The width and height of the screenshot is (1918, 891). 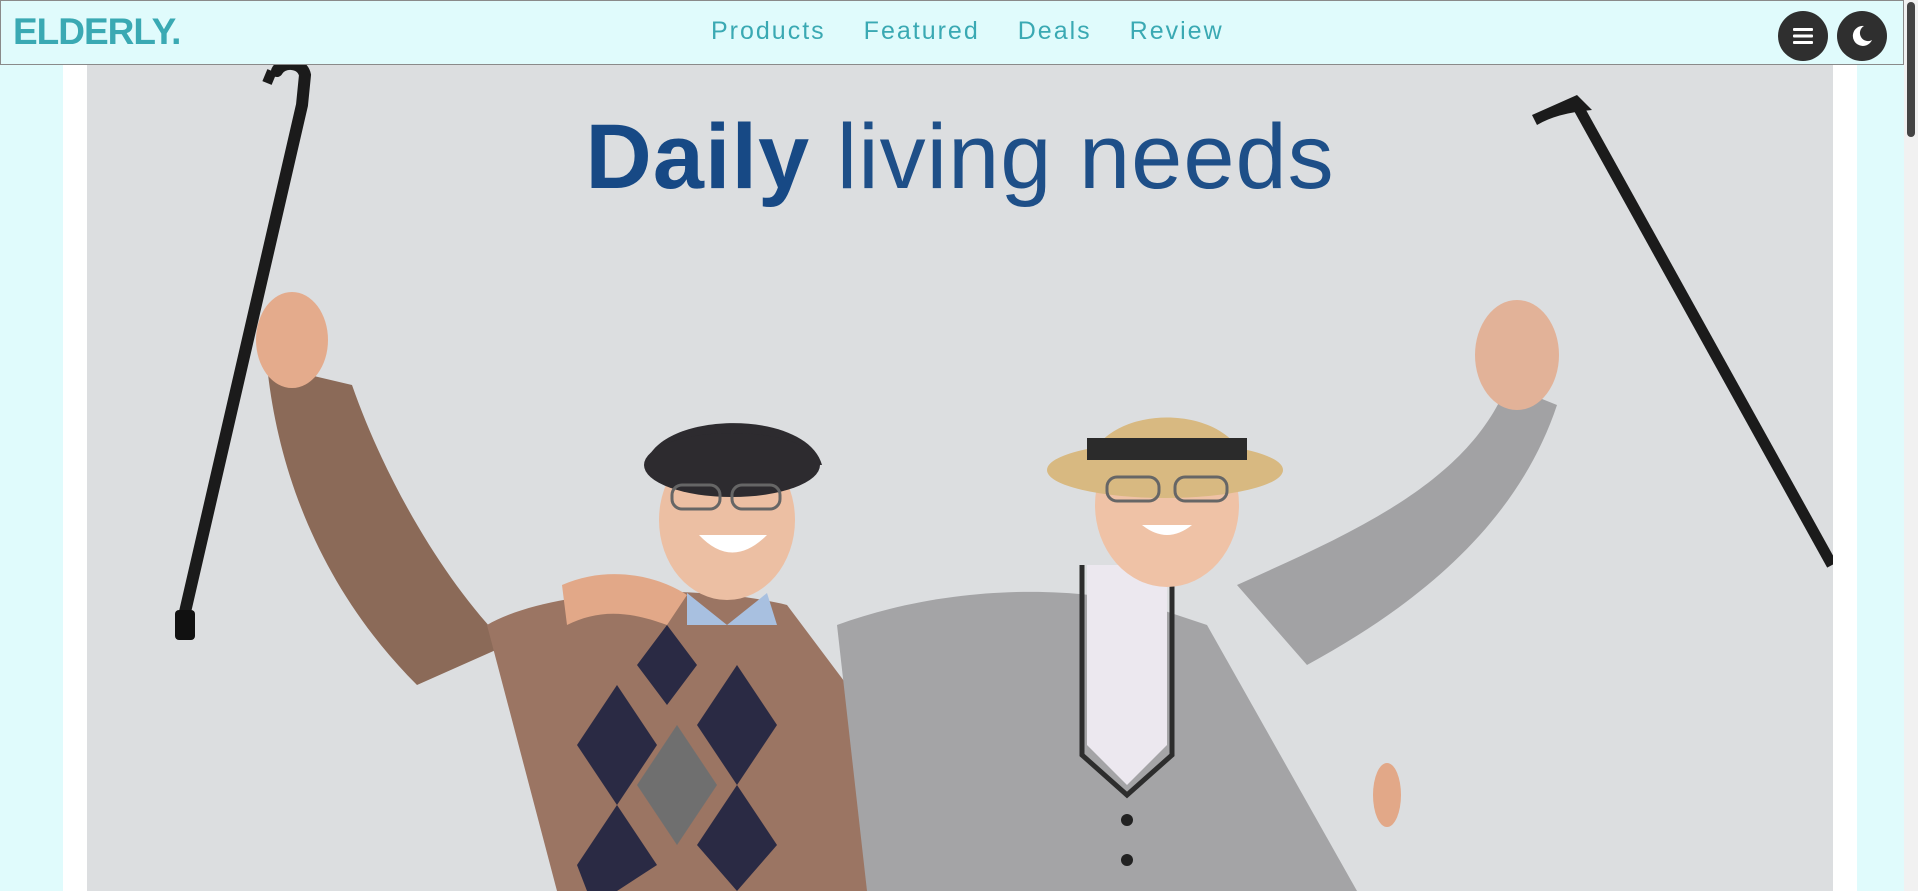 I want to click on moon-icon, so click(x=1862, y=35).